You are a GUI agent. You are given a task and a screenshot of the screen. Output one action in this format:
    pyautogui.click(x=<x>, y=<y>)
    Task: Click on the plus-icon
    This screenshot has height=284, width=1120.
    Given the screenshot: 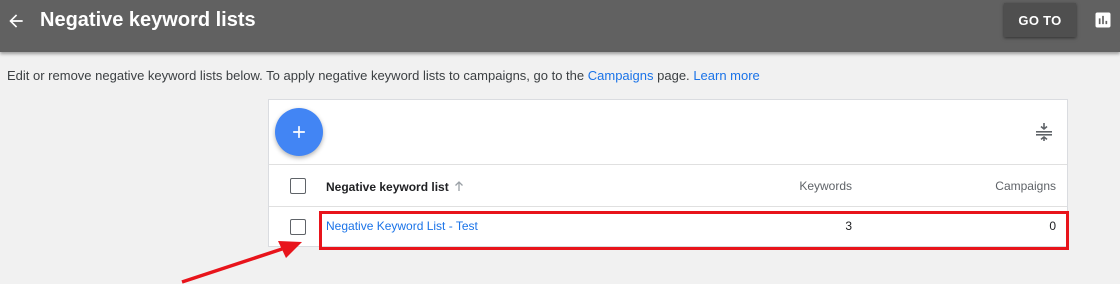 What is the action you would take?
    pyautogui.click(x=299, y=132)
    